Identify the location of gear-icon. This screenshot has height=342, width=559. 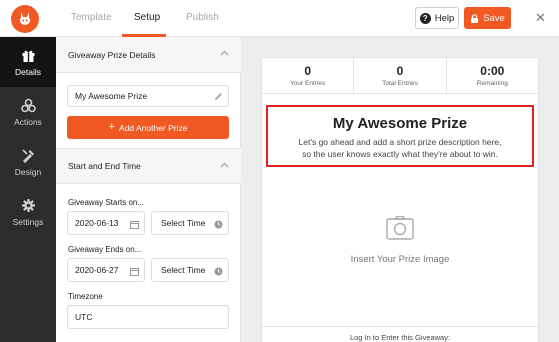
(28, 205).